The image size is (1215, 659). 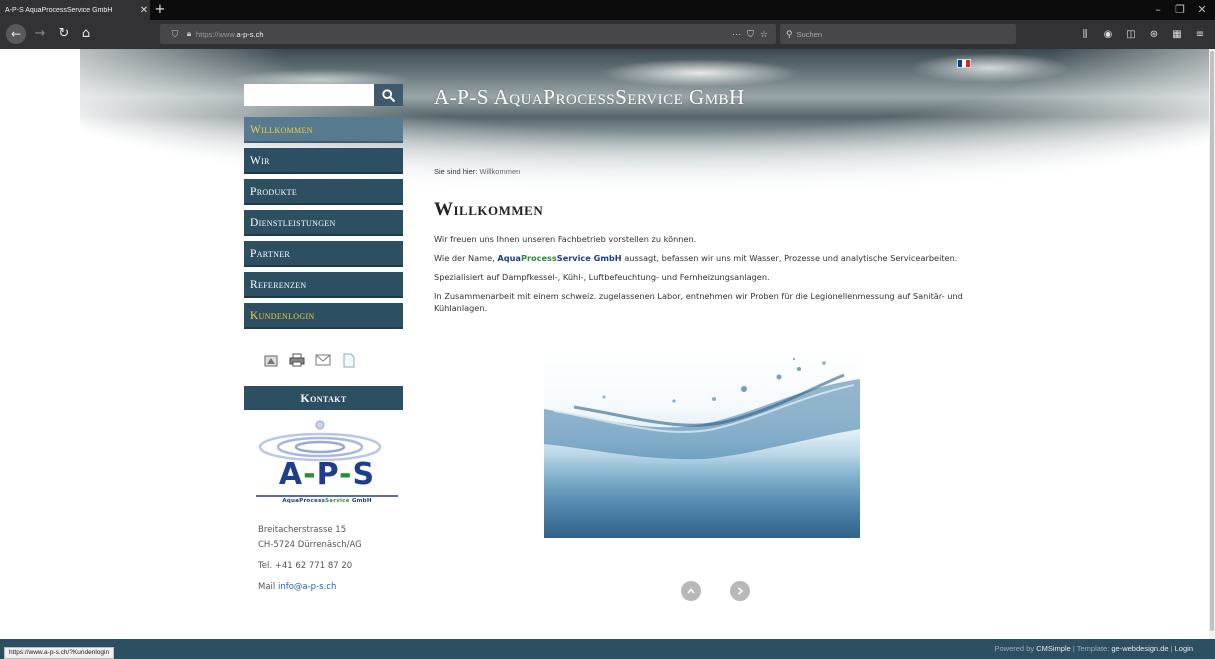 I want to click on grid-icon: ▦, so click(x=1177, y=34).